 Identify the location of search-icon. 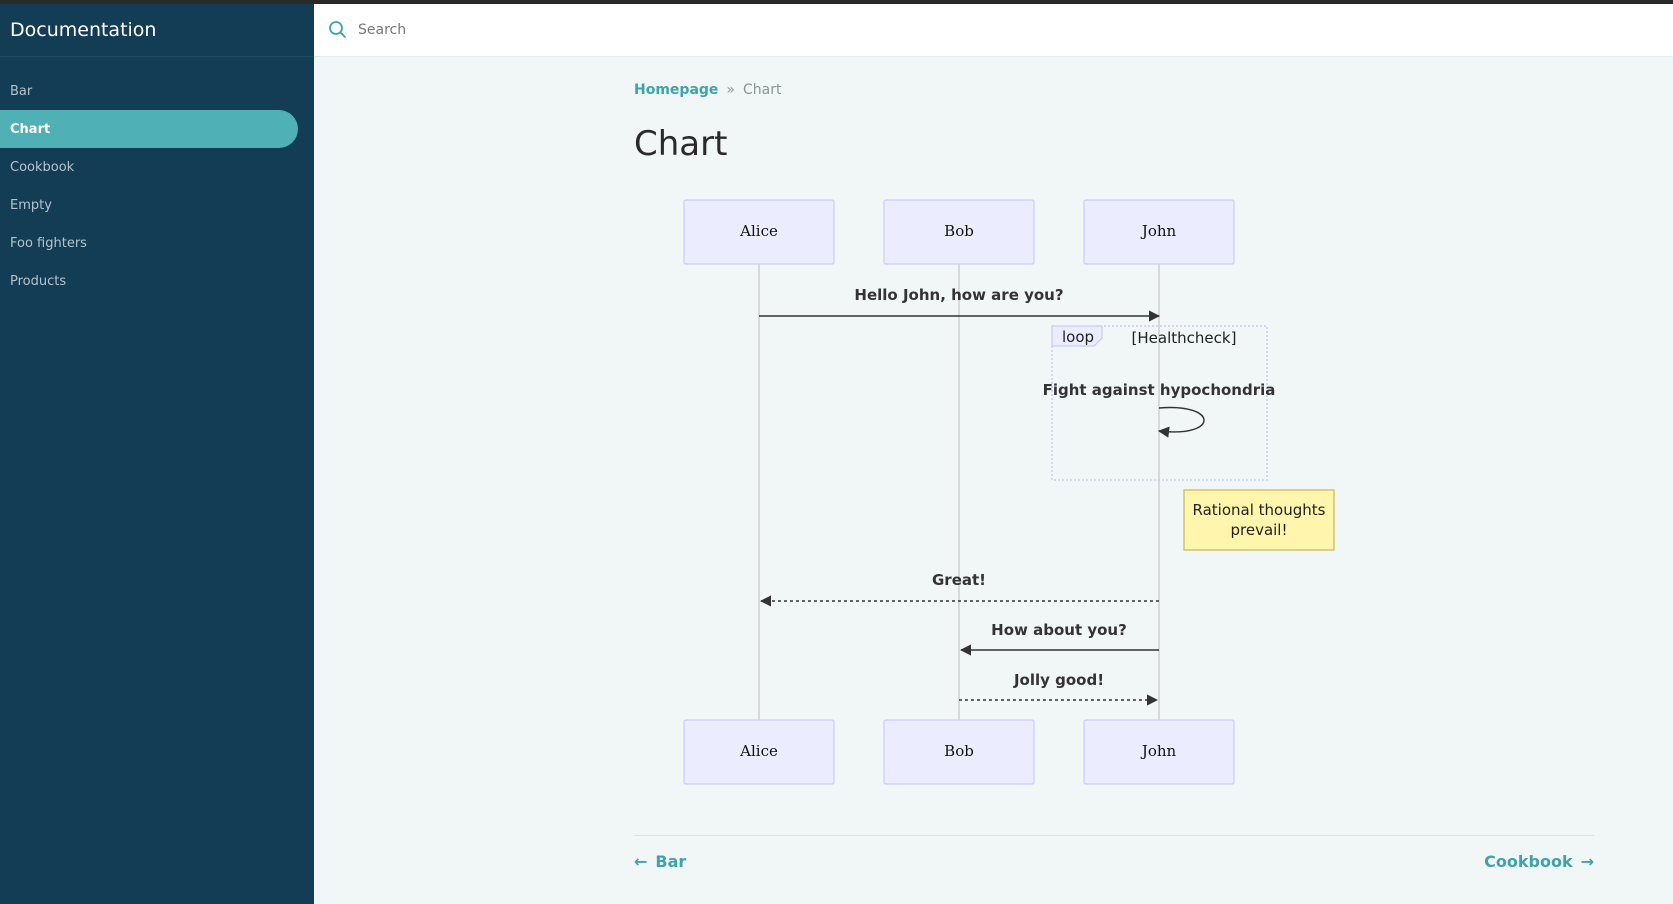
(338, 30).